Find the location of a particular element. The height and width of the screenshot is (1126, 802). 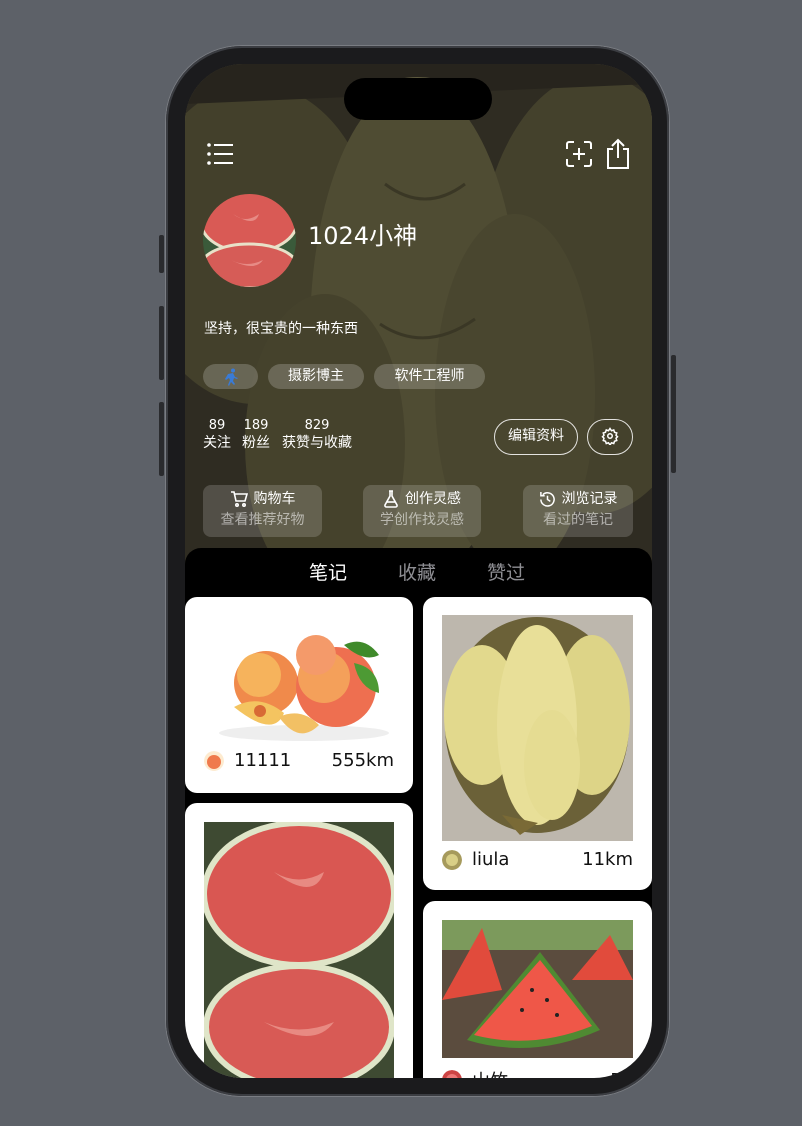

profile-name: 1024小神 is located at coordinates (363, 236).